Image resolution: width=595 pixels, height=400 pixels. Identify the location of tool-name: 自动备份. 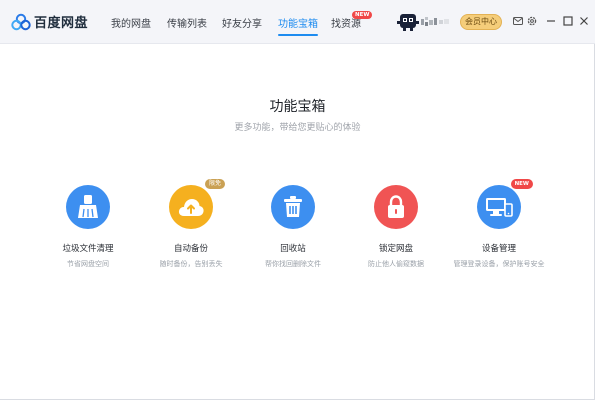
(190, 249).